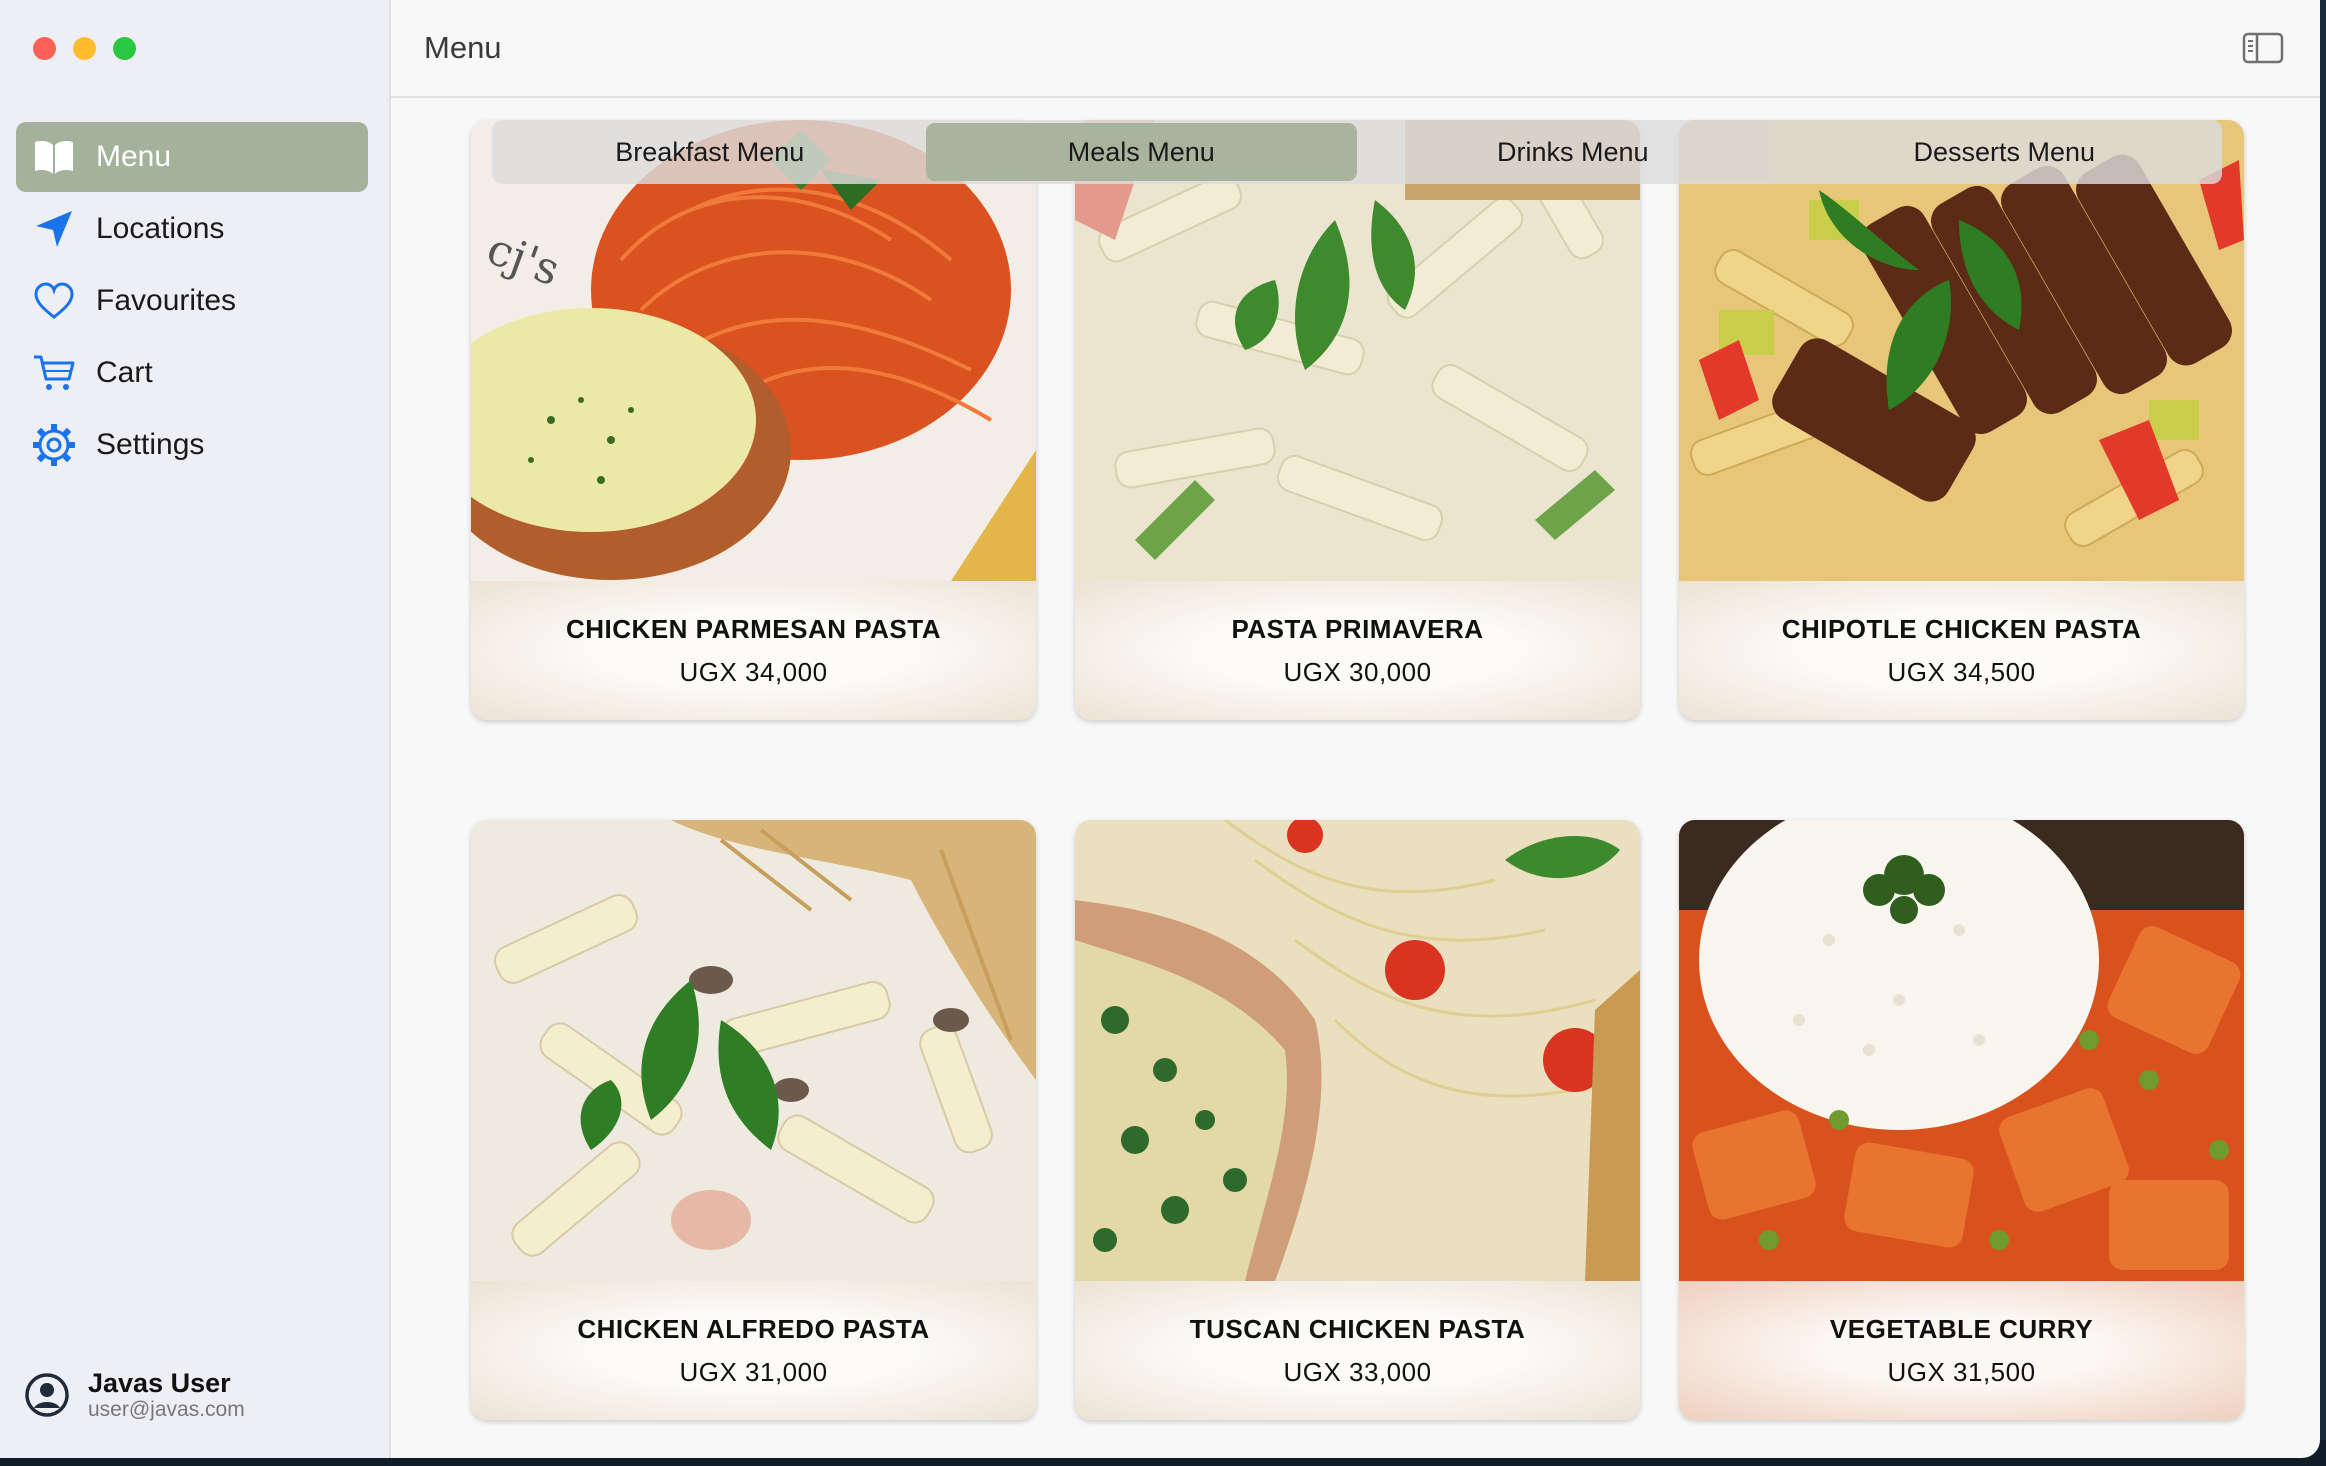 This screenshot has width=2326, height=1466. Describe the element at coordinates (1357, 1329) in the screenshot. I see `item-name: TUSCAN CHICKEN PASTA` at that location.